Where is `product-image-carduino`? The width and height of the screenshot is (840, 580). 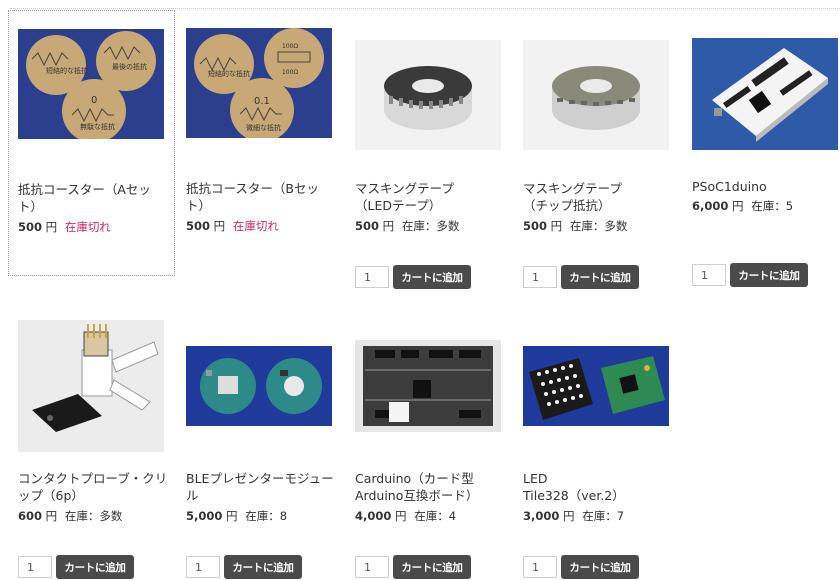
product-image-carduino is located at coordinates (428, 386).